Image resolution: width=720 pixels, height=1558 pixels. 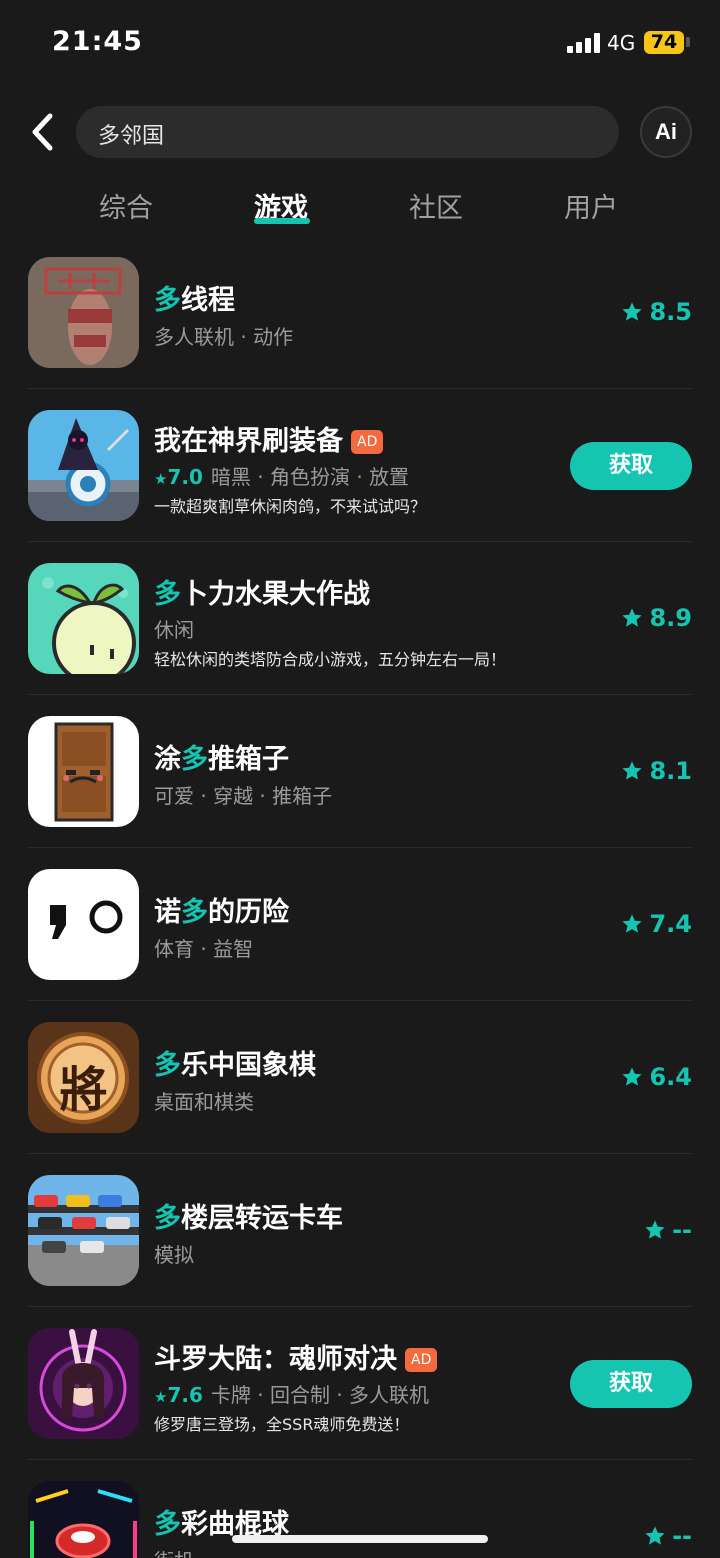 I want to click on status-bar: 21:45 4G 74, so click(x=360, y=44).